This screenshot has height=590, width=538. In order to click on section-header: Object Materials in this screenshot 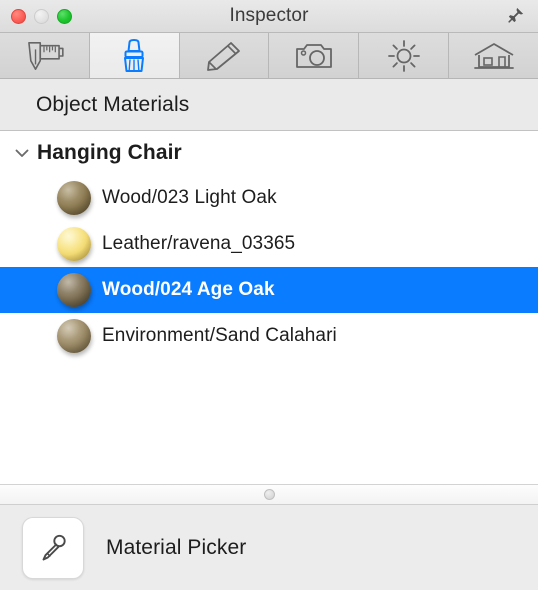, I will do `click(269, 105)`.